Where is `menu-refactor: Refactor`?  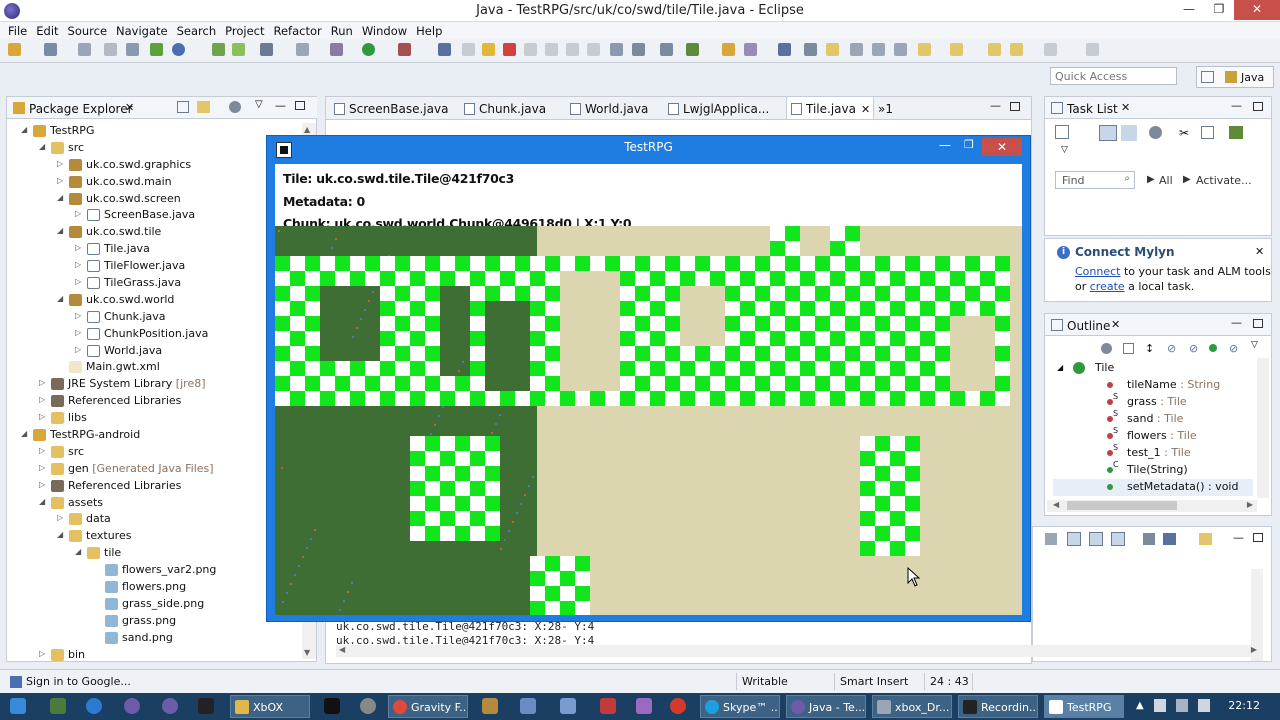
menu-refactor: Refactor is located at coordinates (298, 30).